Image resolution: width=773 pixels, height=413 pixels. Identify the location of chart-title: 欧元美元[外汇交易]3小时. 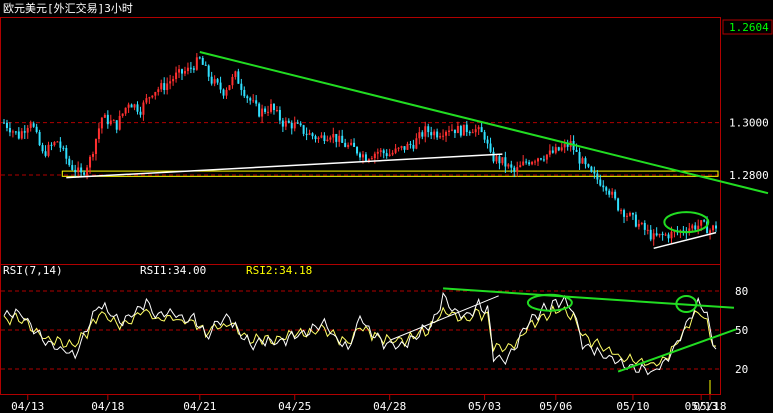
(68, 8).